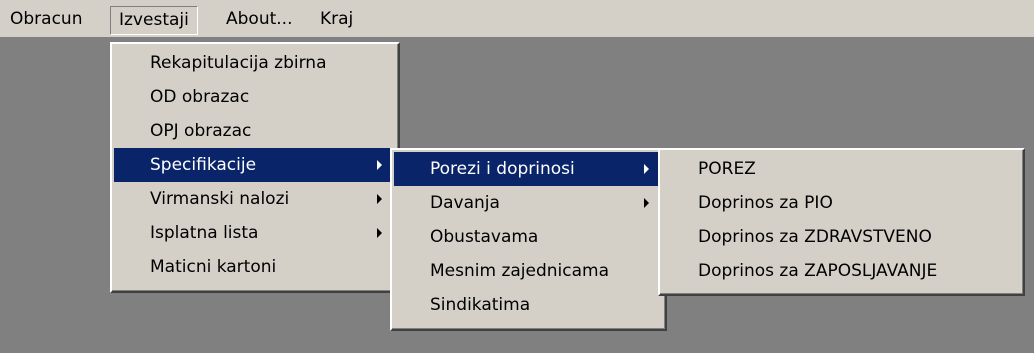  Describe the element at coordinates (46, 20) in the screenshot. I see `menu-obracun: Obracun` at that location.